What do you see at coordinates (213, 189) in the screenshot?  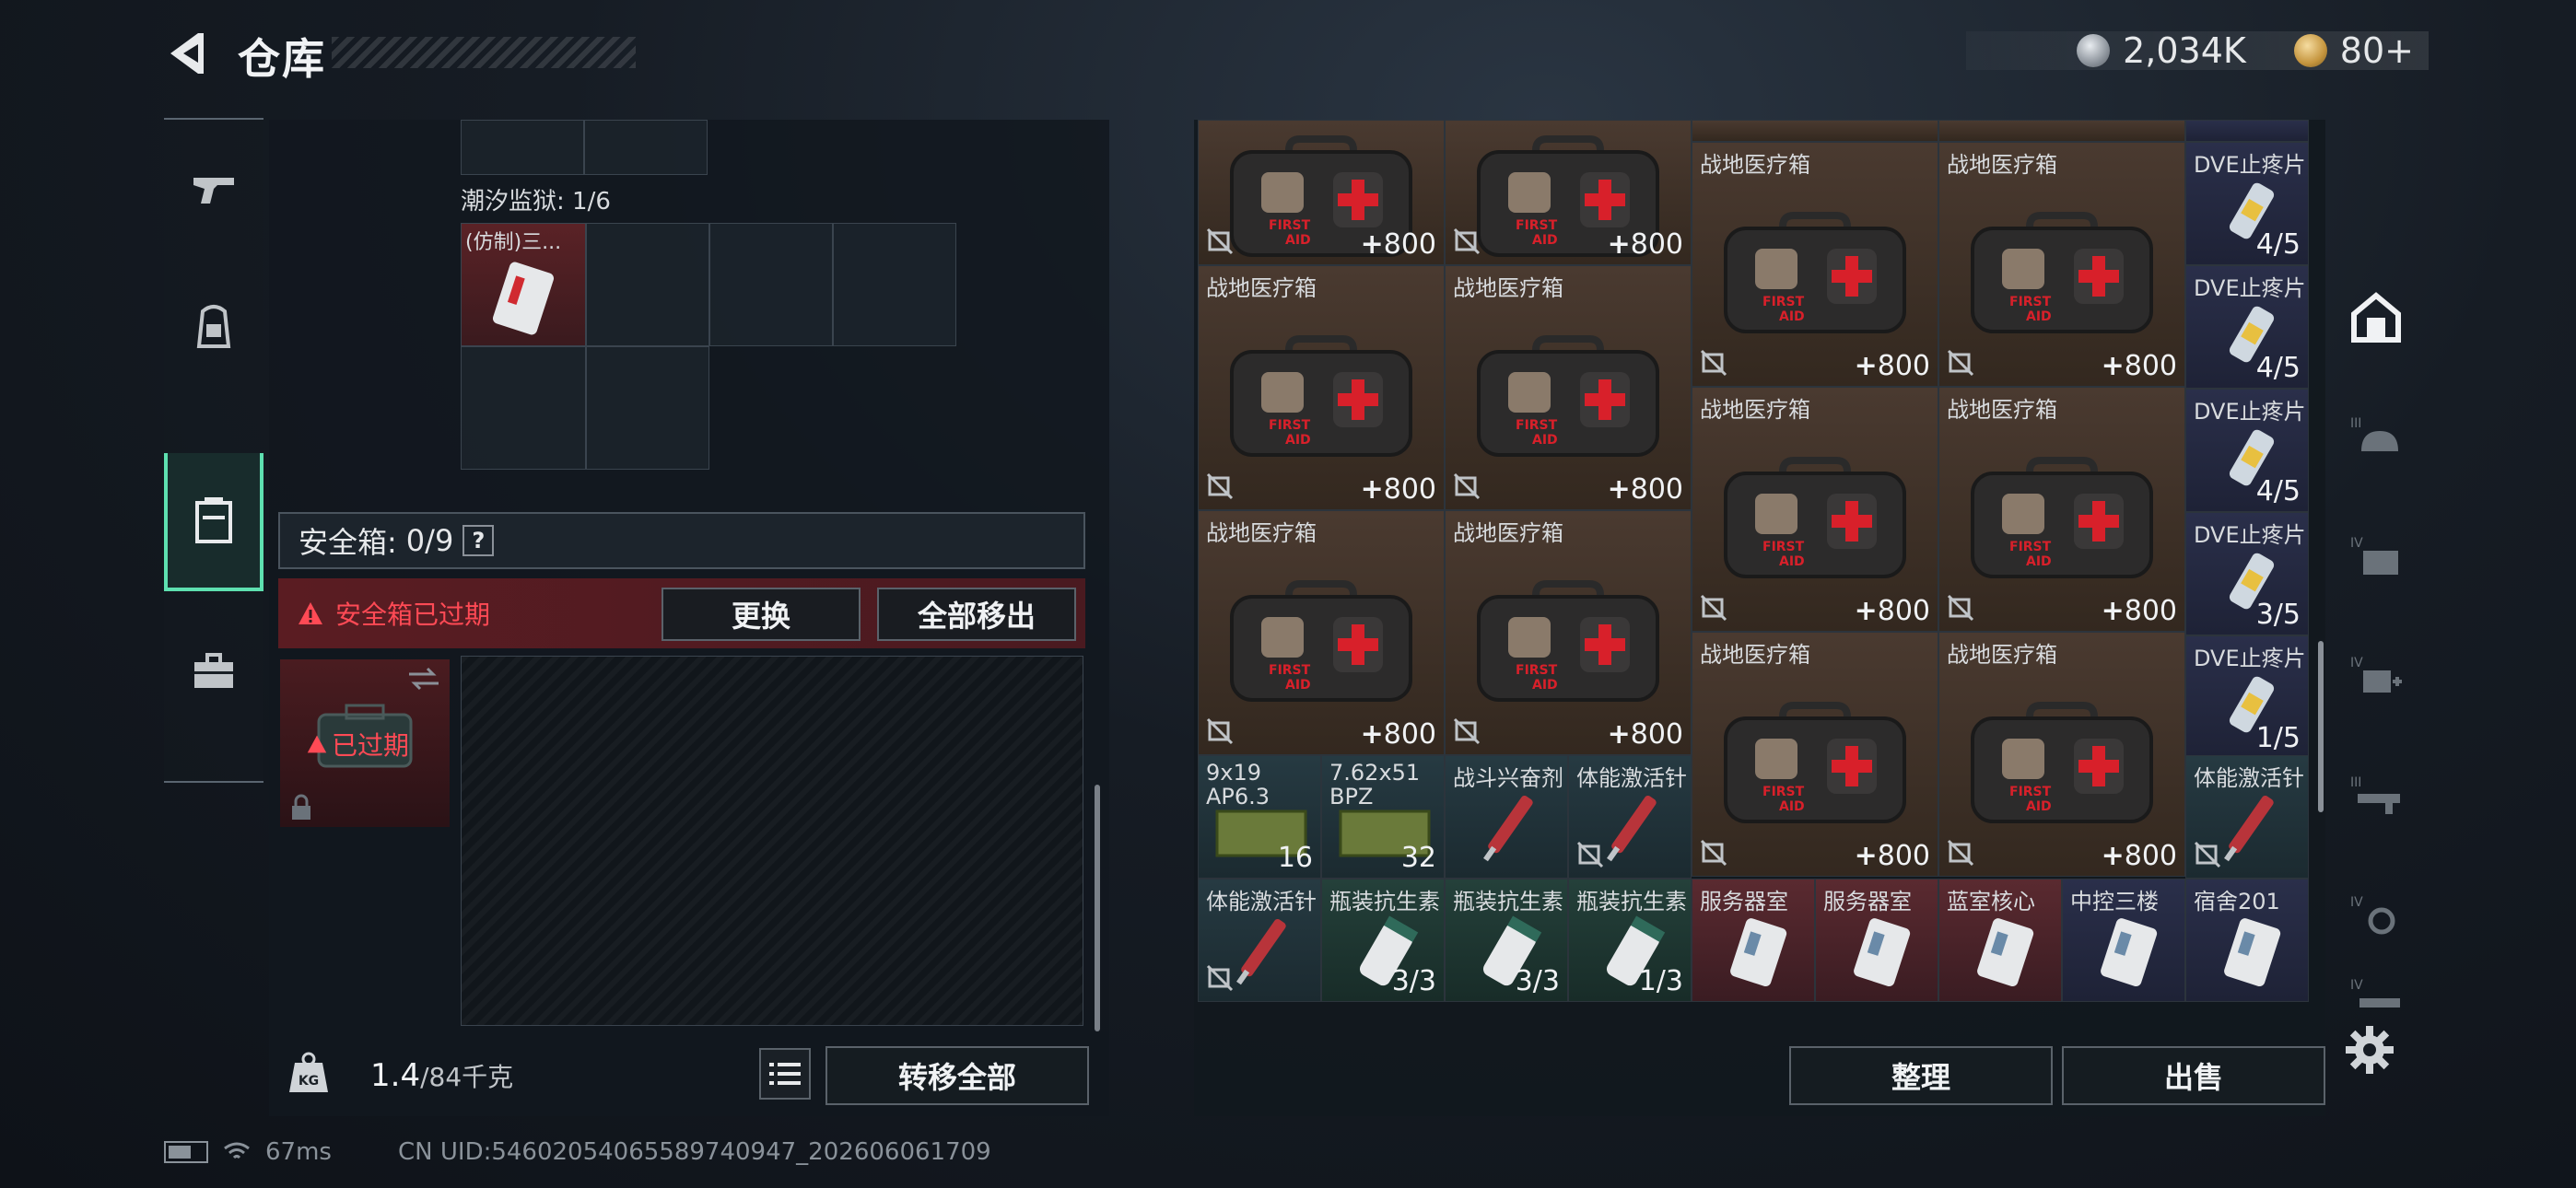 I see `nav-weapons` at bounding box center [213, 189].